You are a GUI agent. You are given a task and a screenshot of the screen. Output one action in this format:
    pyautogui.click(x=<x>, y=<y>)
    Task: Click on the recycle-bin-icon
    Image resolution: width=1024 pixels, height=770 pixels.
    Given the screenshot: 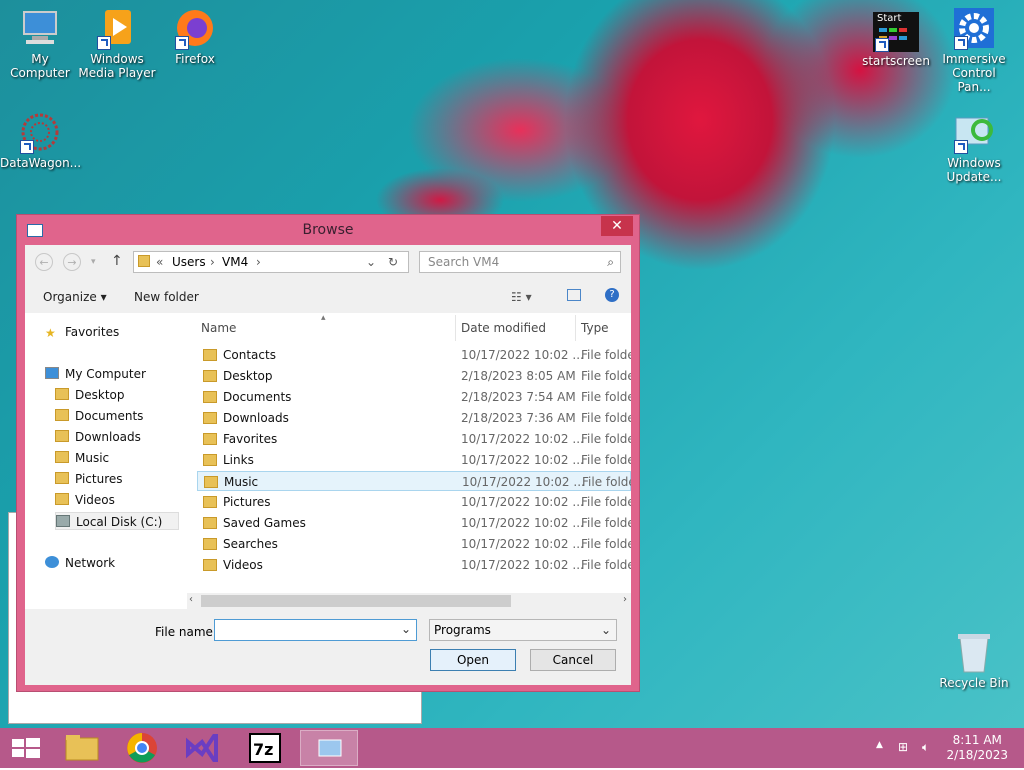 What is the action you would take?
    pyautogui.click(x=974, y=652)
    